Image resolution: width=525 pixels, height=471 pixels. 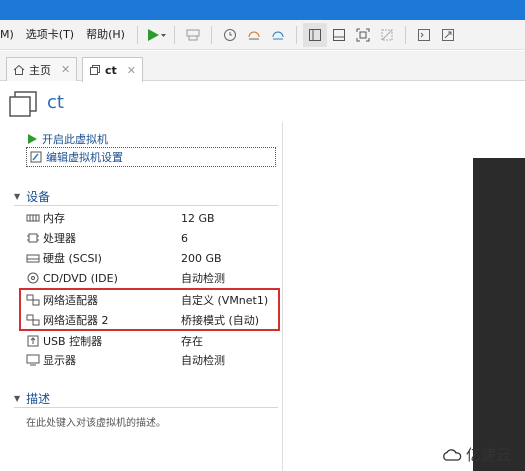 What do you see at coordinates (184, 238) in the screenshot?
I see `device-value: 6` at bounding box center [184, 238].